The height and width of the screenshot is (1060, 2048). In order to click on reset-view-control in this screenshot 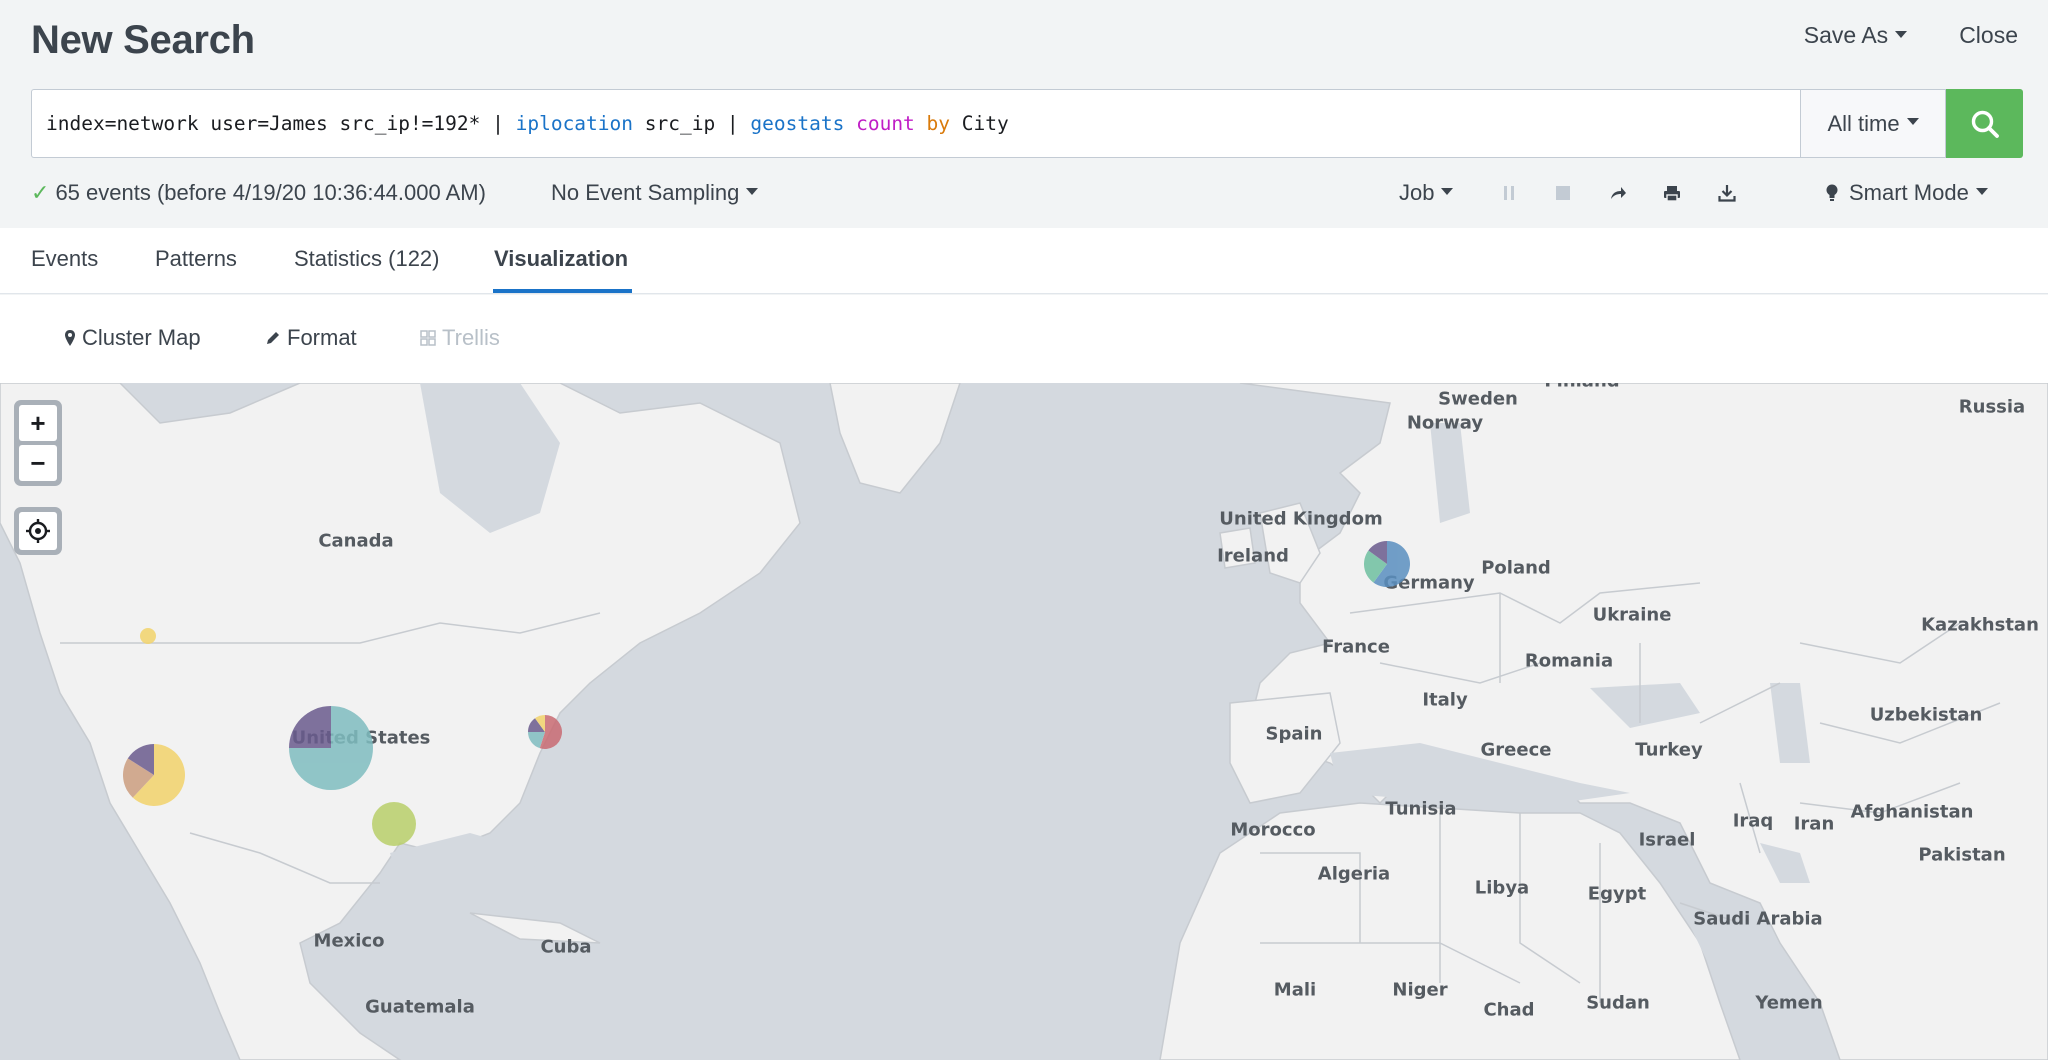, I will do `click(38, 531)`.